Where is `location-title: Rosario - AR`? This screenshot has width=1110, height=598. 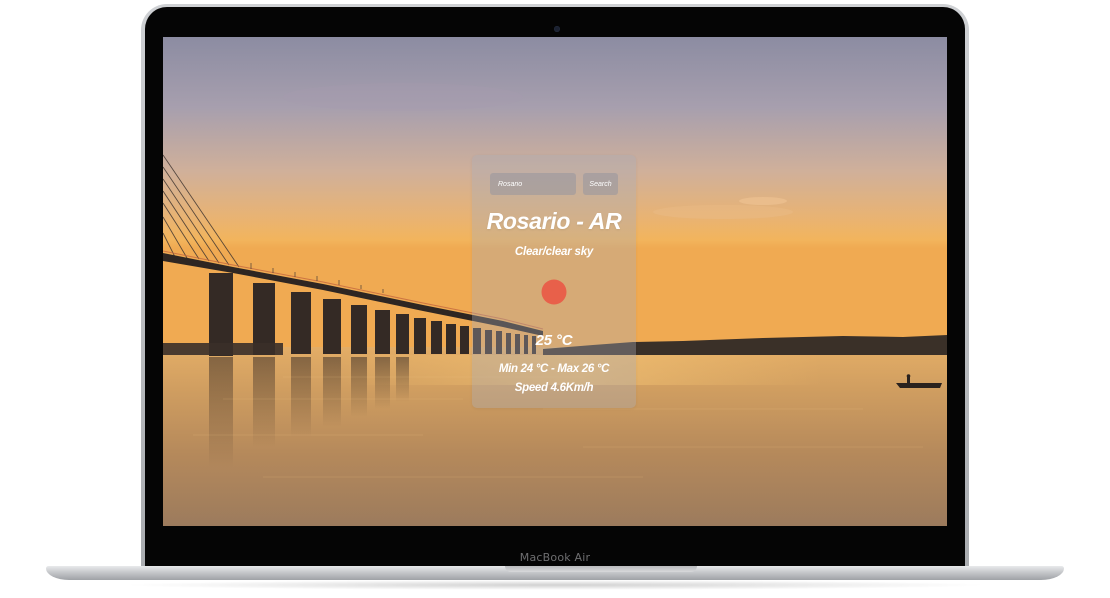 location-title: Rosario - AR is located at coordinates (554, 221).